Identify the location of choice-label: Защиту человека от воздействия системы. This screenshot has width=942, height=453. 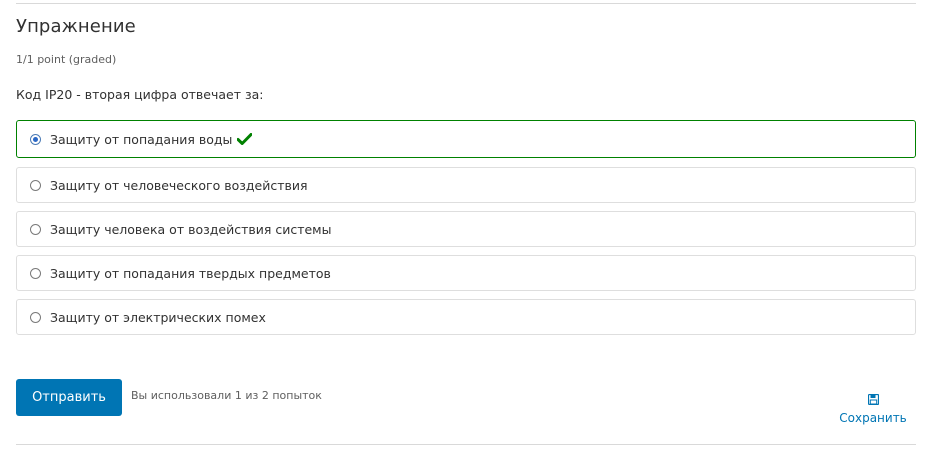
(191, 229).